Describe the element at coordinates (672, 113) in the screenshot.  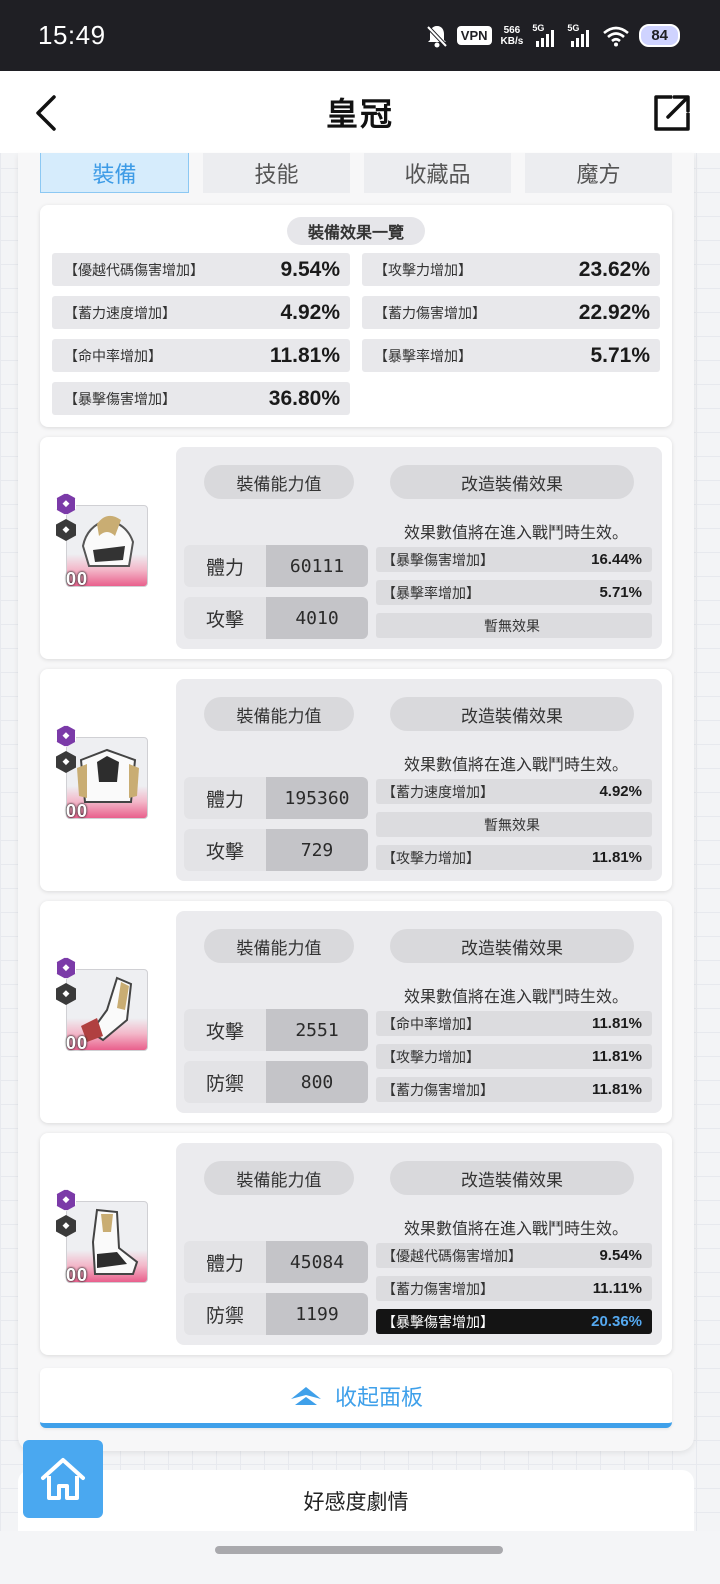
I see `external-link-icon` at that location.